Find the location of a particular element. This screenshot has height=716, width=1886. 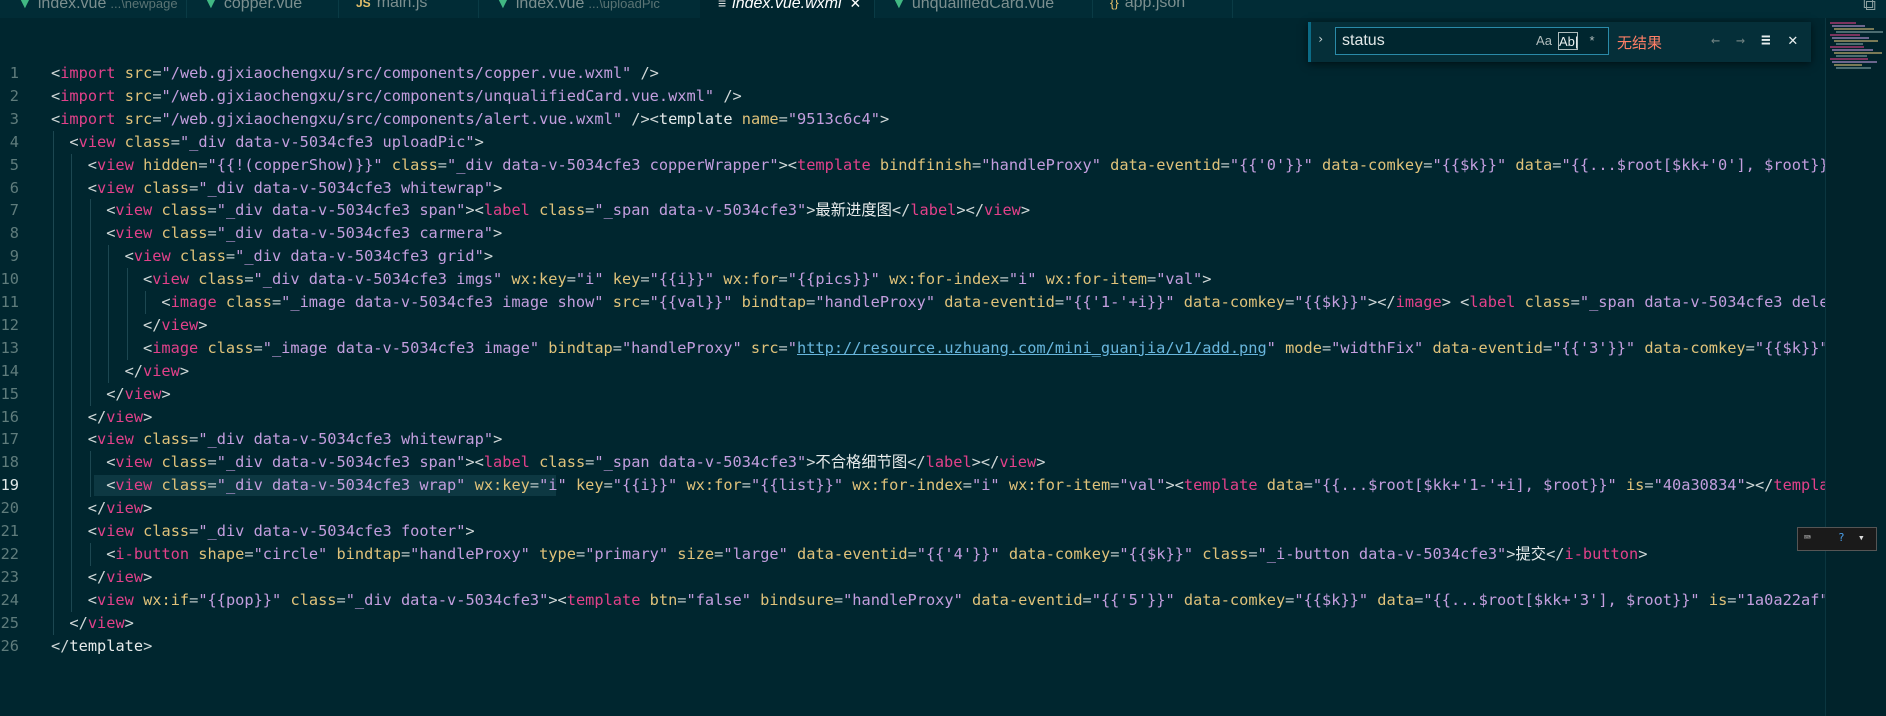

tab-4: ≡ index.vue.wxml ✕ is located at coordinates (787, 9).